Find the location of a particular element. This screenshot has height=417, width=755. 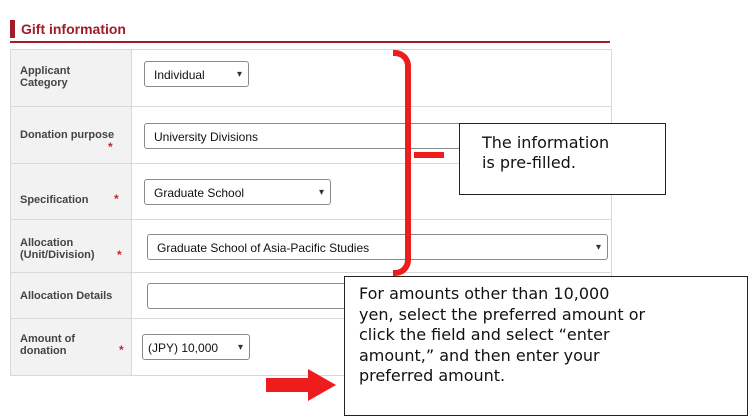

amount-value: (JPY) 10,000 is located at coordinates (183, 348).